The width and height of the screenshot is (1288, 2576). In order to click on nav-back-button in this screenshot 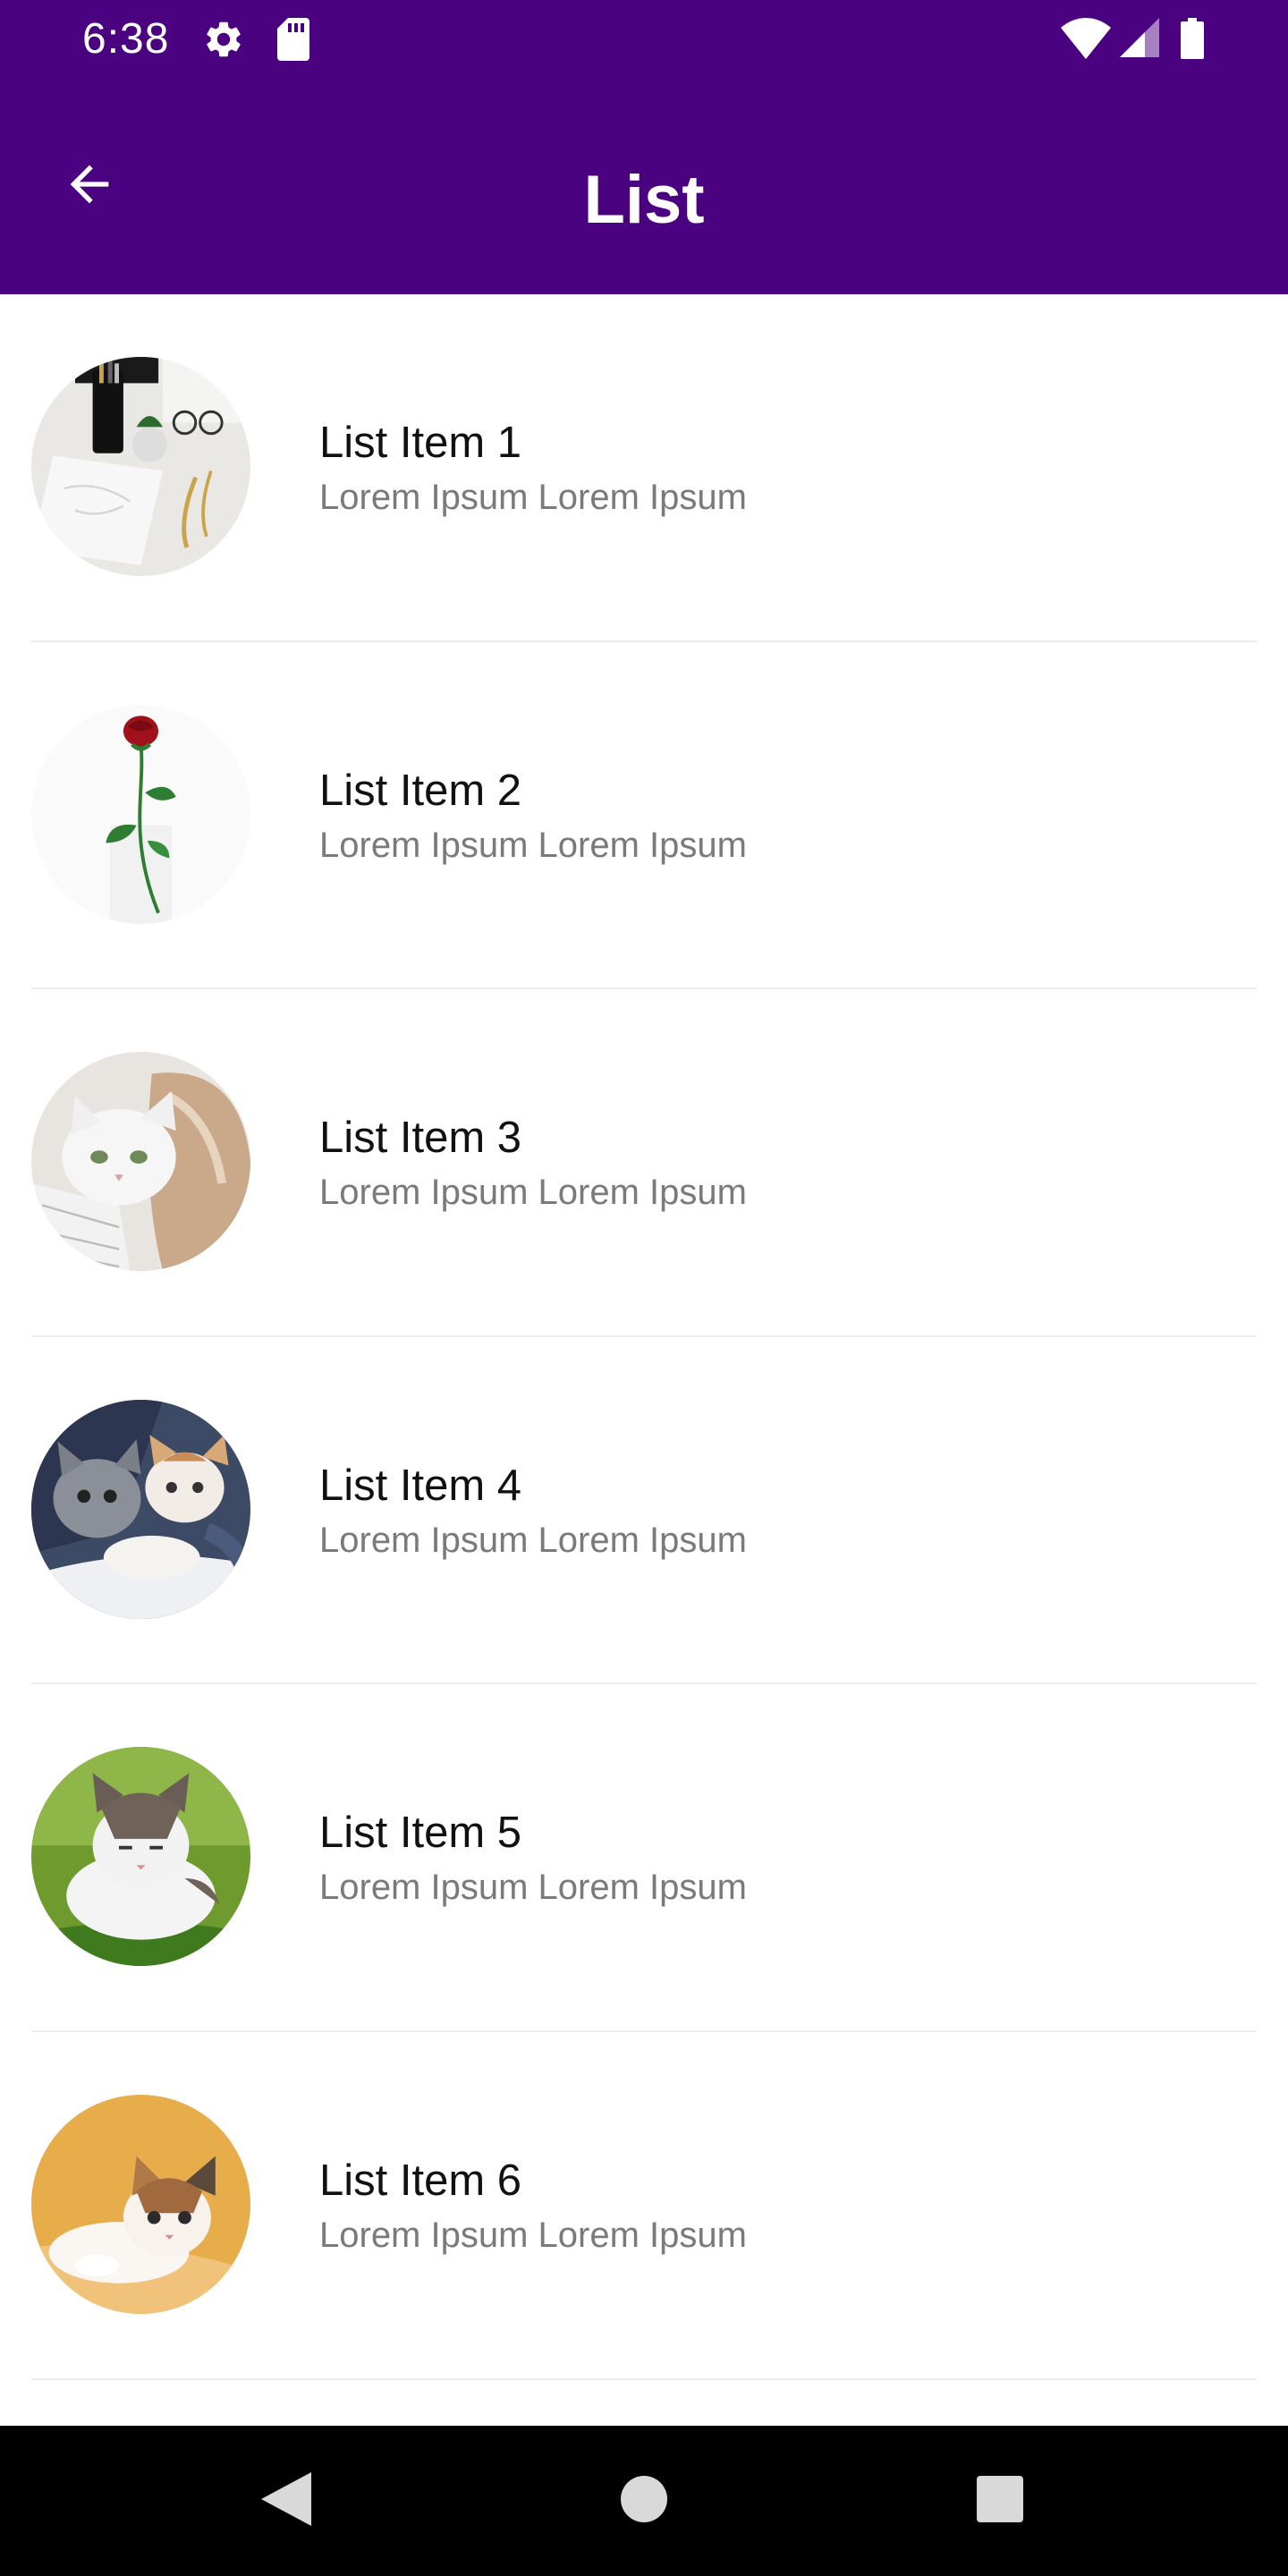, I will do `click(286, 2501)`.